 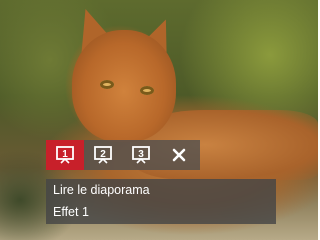 I want to click on menu-value: Effet 1, so click(x=71, y=212).